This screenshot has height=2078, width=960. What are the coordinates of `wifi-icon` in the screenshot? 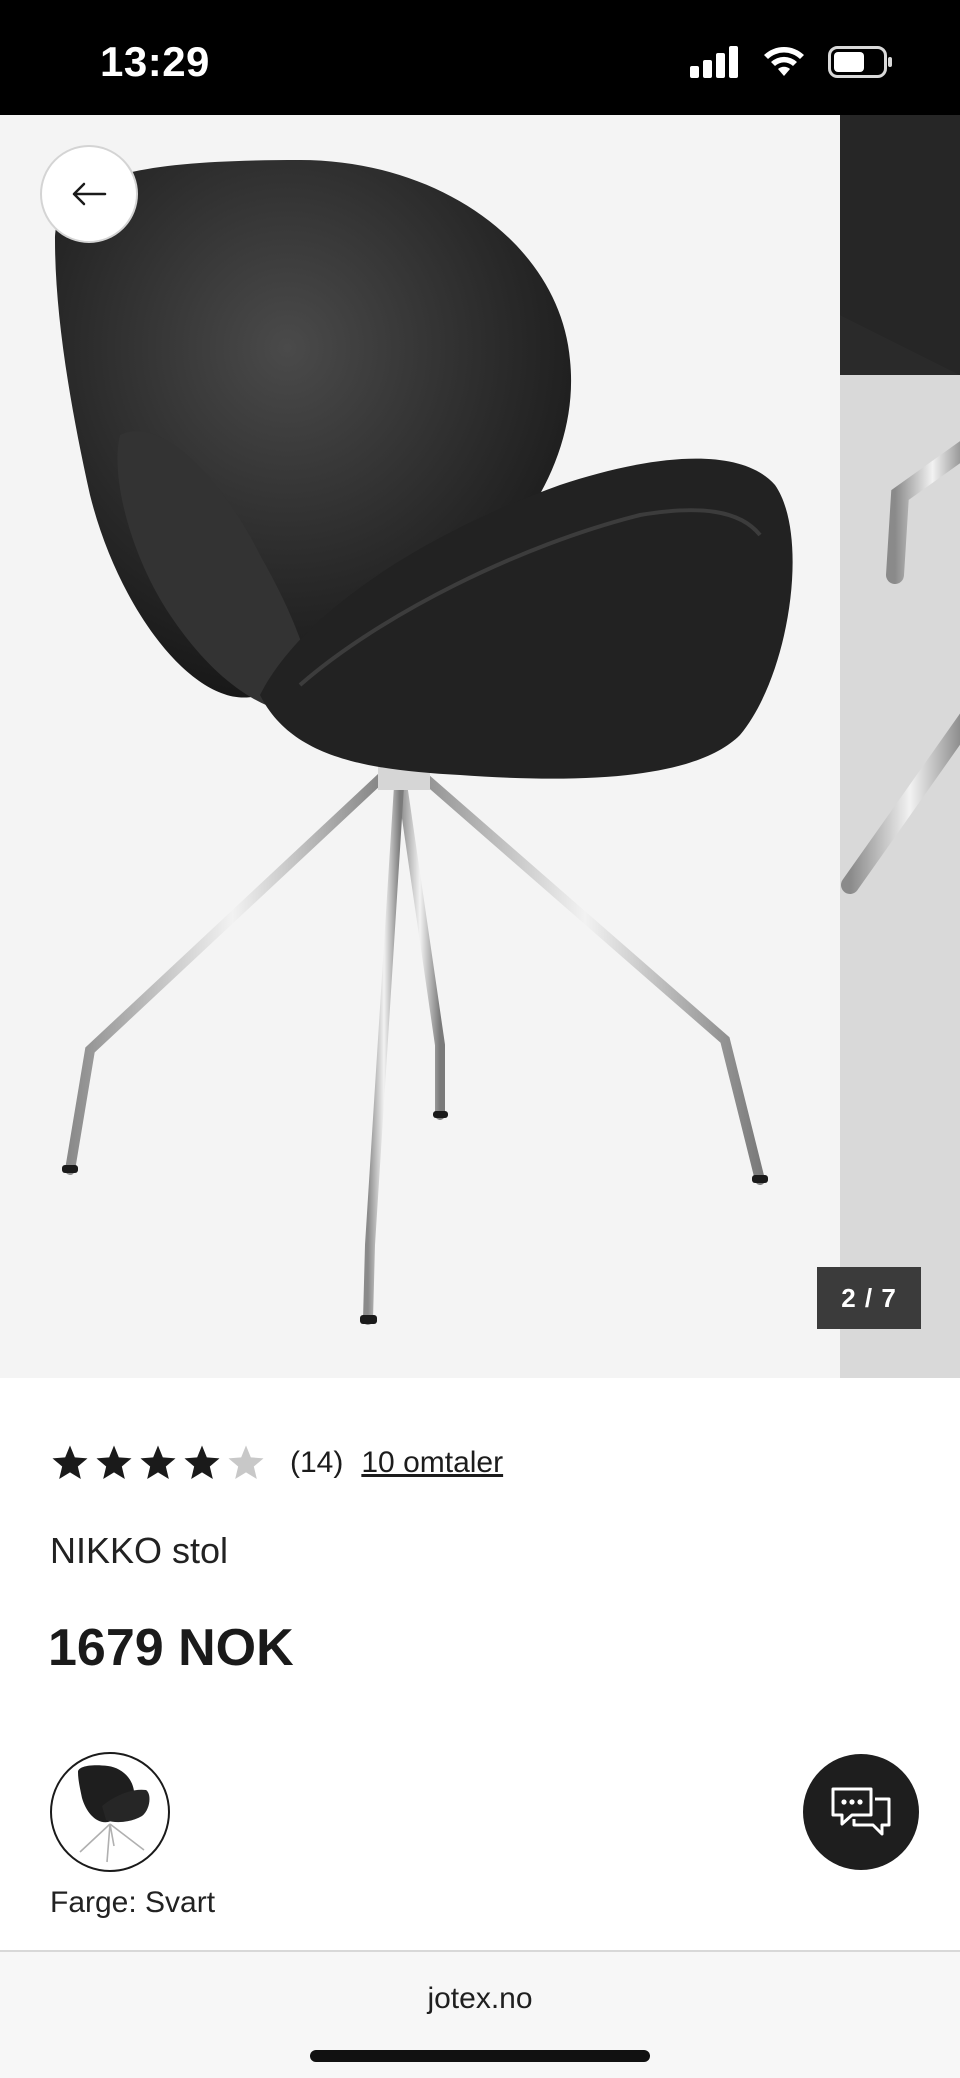 It's located at (784, 61).